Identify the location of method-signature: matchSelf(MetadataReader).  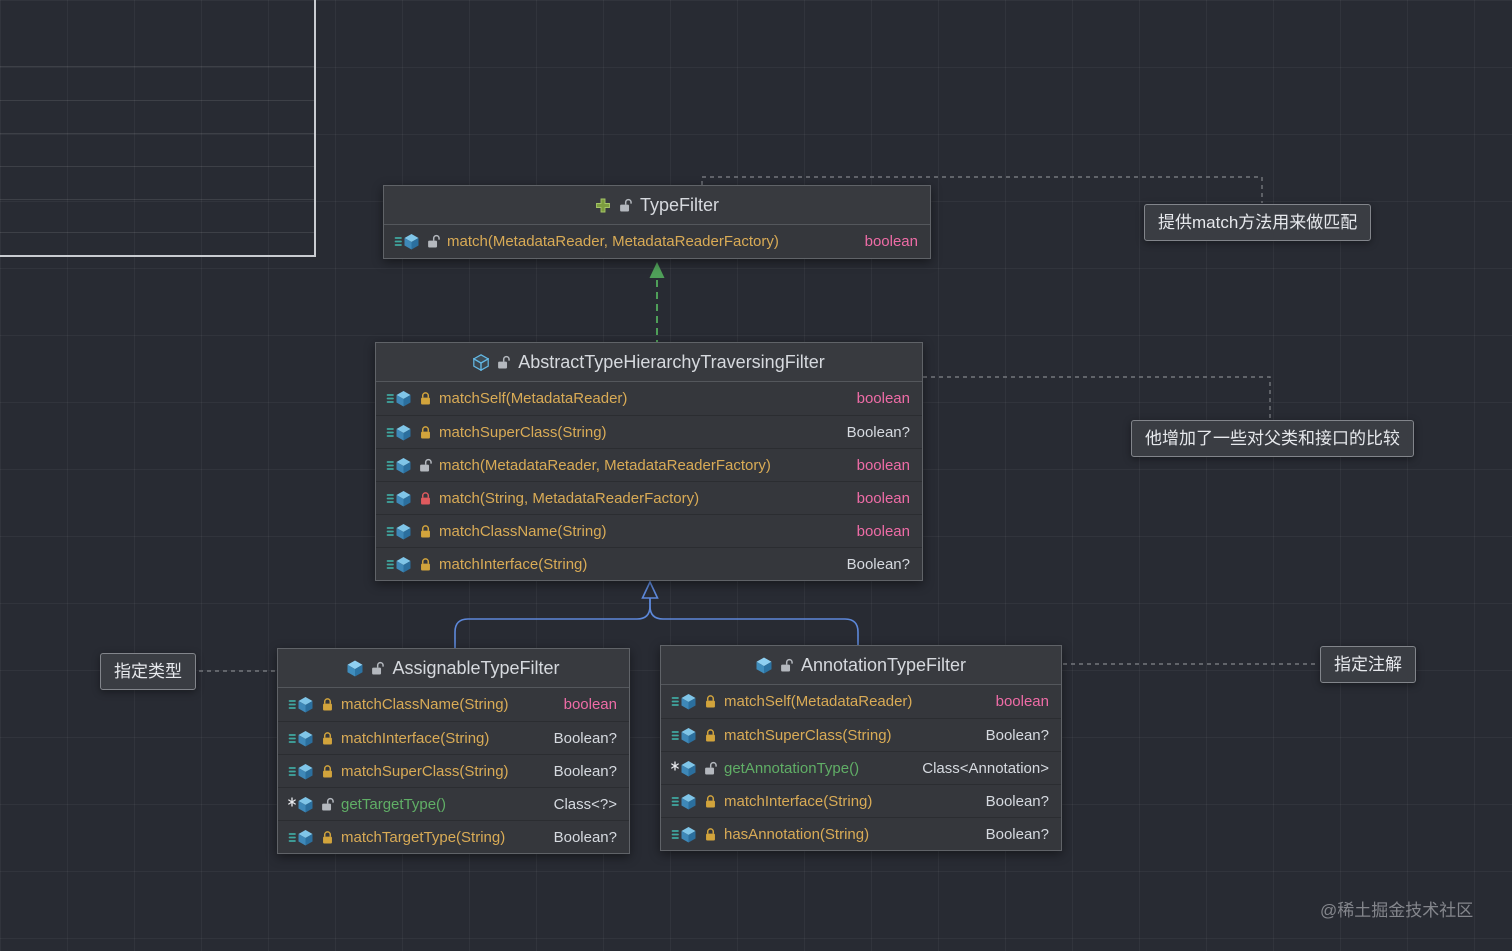
(533, 398).